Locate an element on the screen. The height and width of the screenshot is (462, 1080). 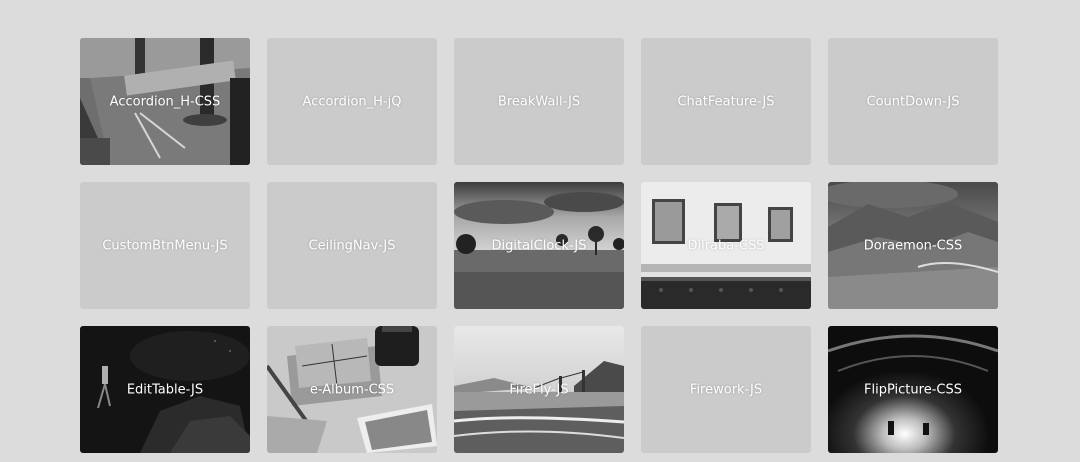
project-card-label: CustomBtnMenu-JS is located at coordinates (165, 245).